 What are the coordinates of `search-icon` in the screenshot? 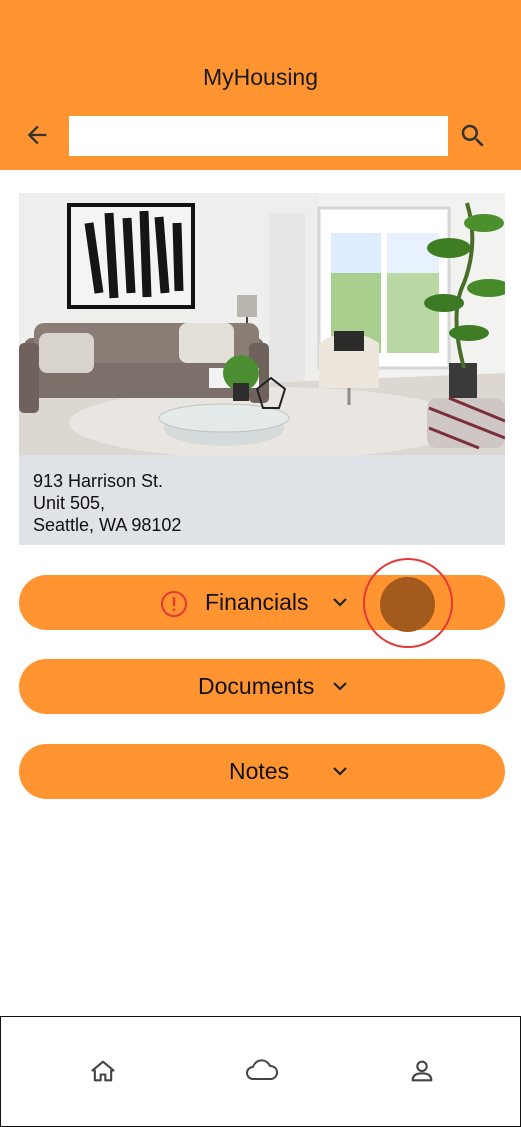 It's located at (472, 135).